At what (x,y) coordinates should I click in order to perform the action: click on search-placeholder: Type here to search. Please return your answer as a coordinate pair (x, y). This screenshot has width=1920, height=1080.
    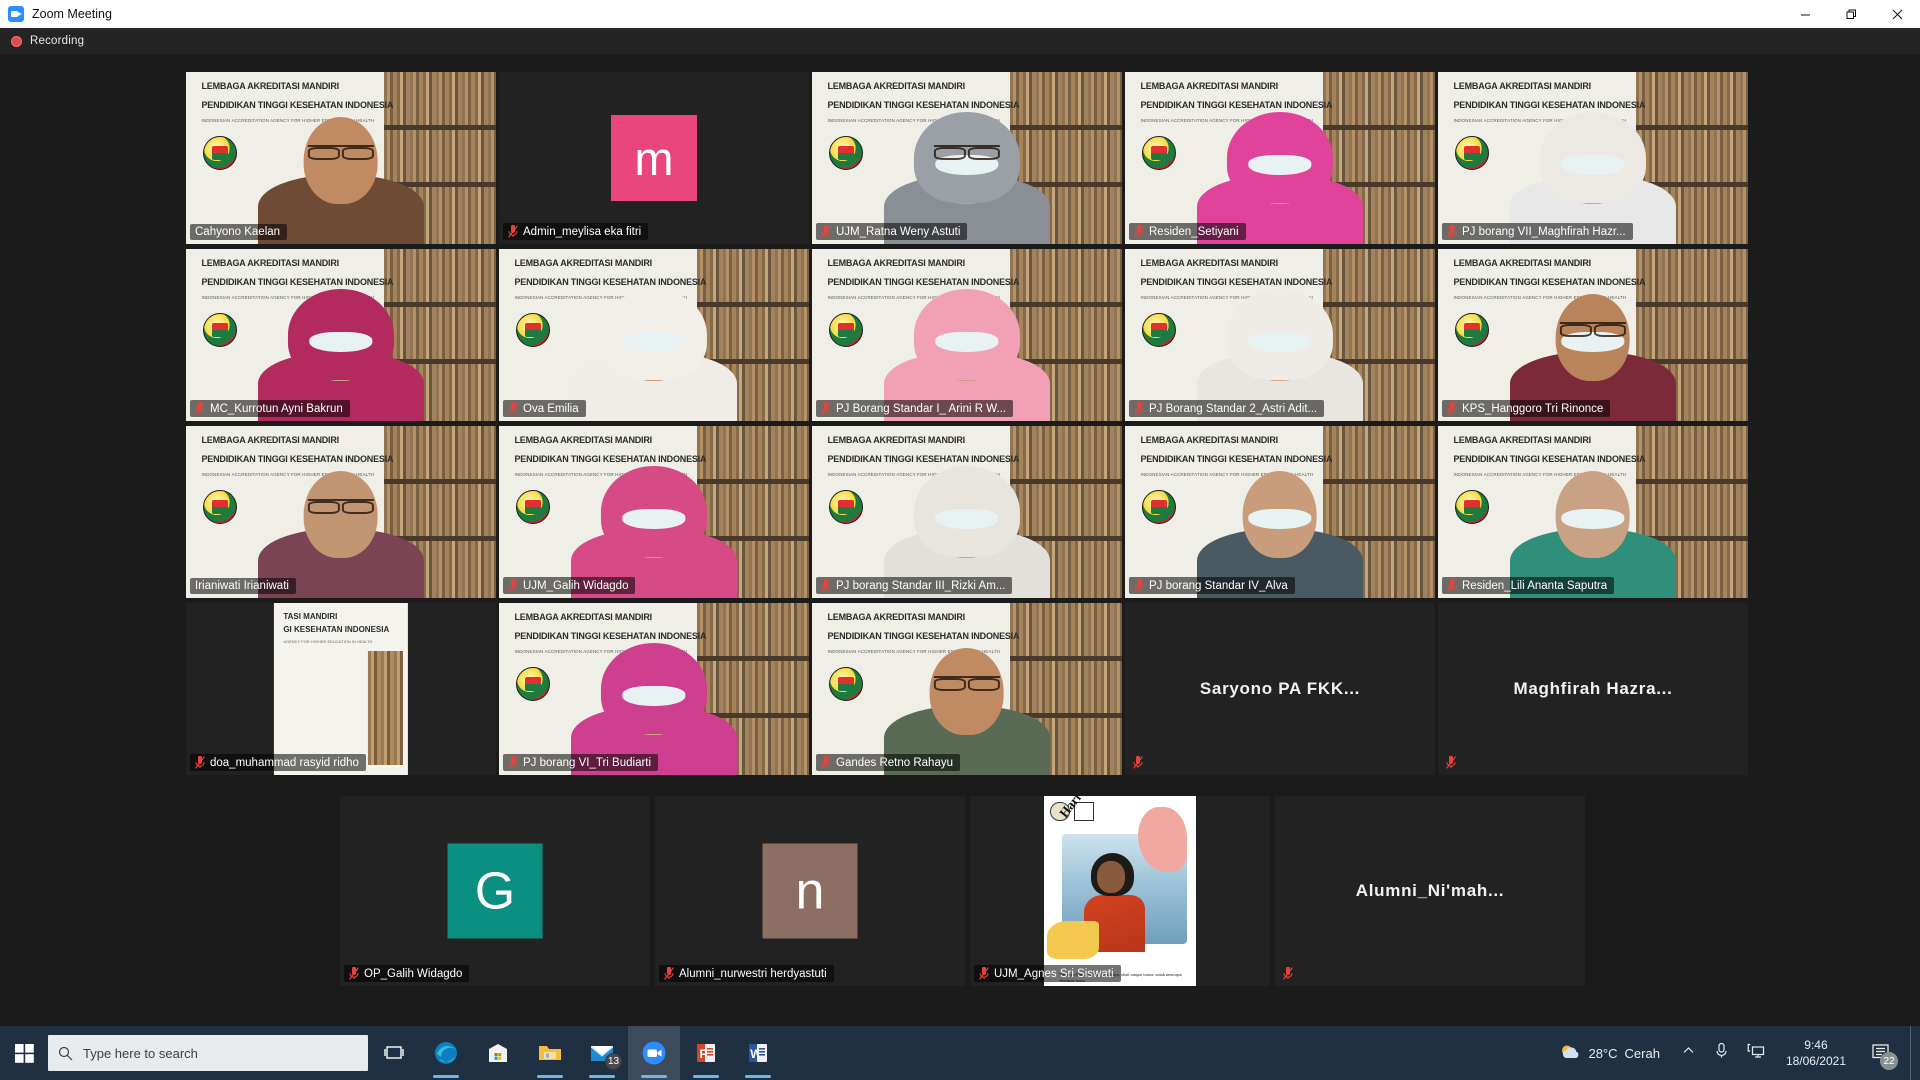
    Looking at the image, I should click on (140, 1053).